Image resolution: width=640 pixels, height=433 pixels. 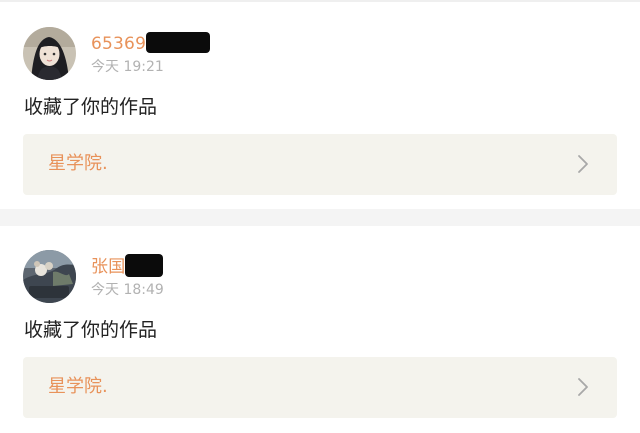 I want to click on section-divider, so click(x=320, y=217).